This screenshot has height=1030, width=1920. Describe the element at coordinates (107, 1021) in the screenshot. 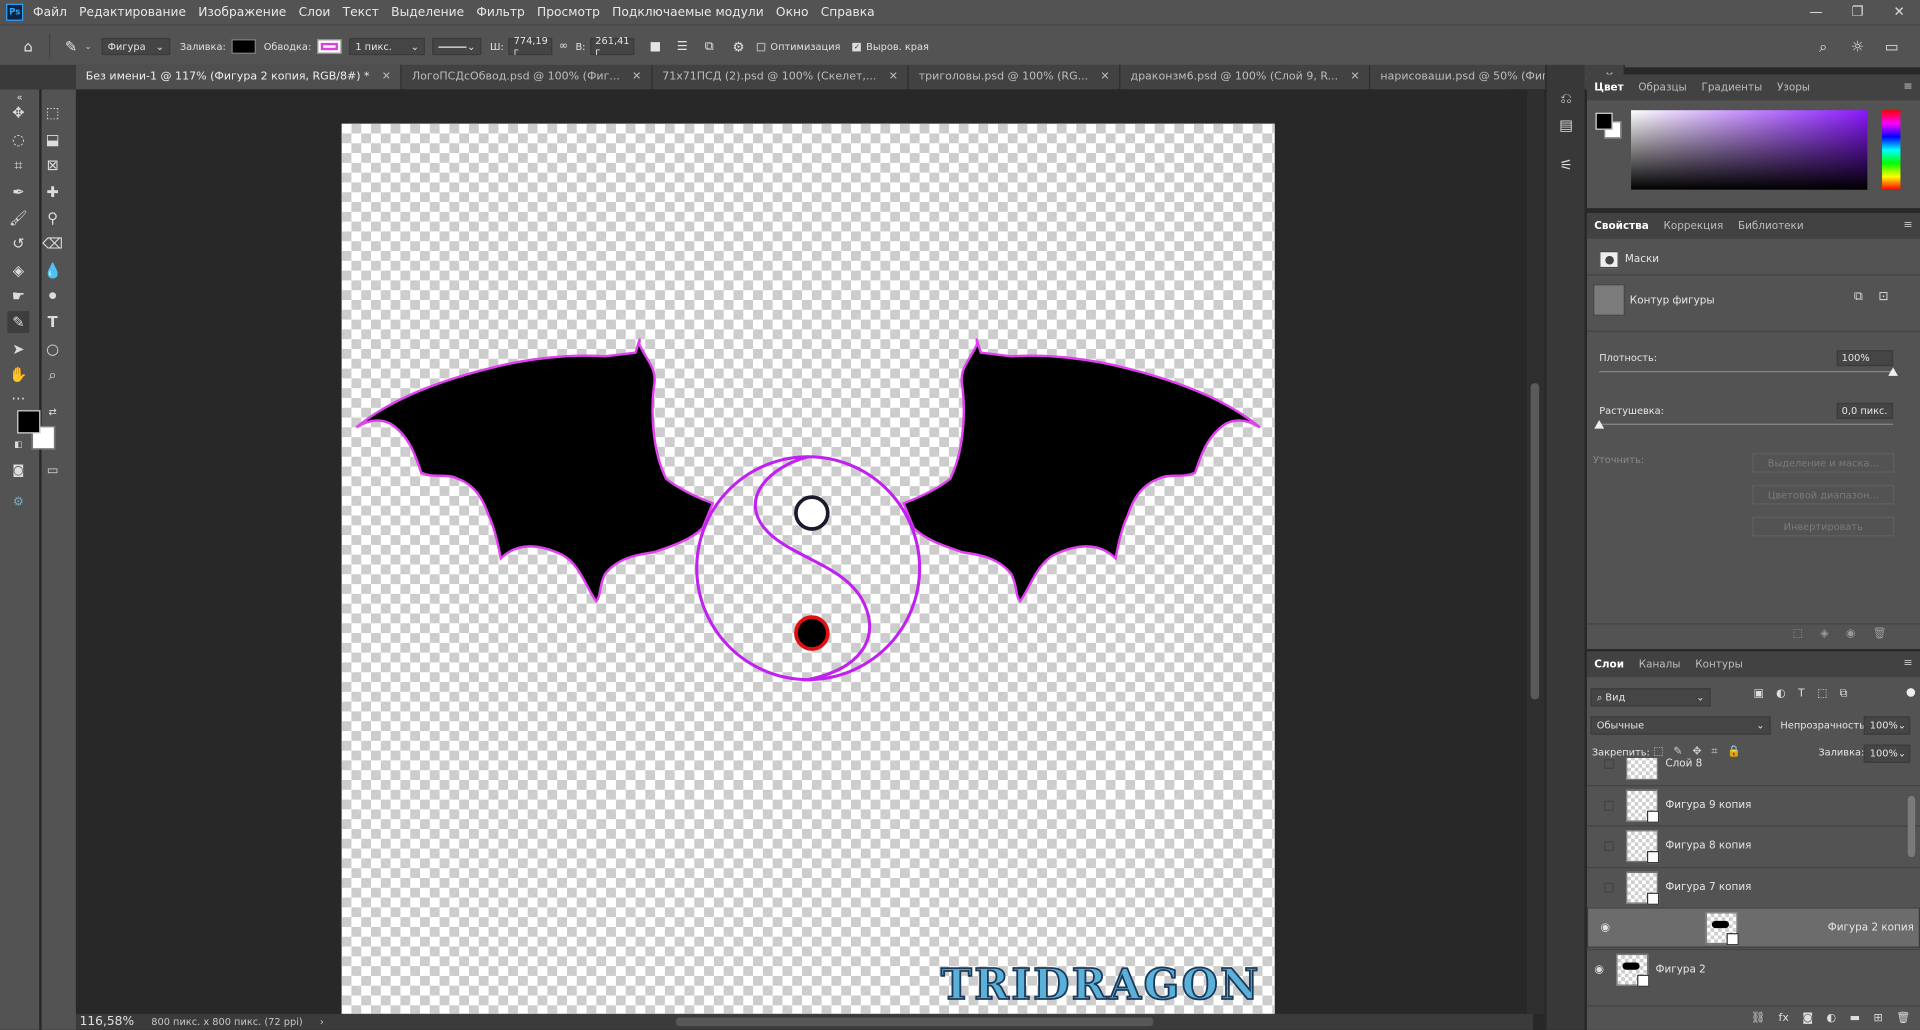

I see `zoom-level: 116,58%` at that location.